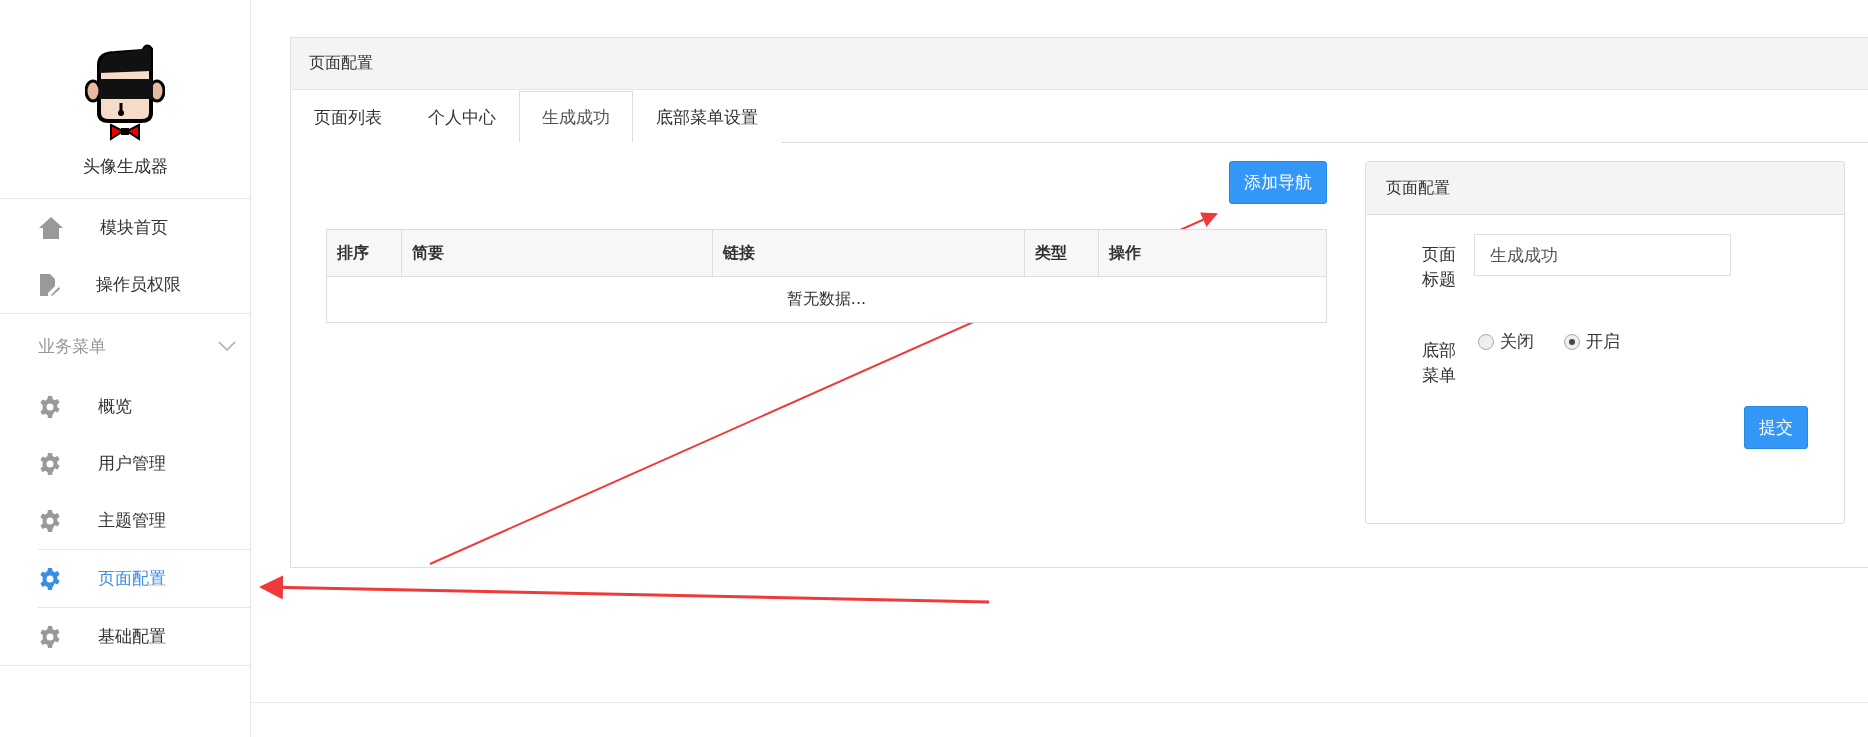  Describe the element at coordinates (557, 253) in the screenshot. I see `column-header: 简要` at that location.